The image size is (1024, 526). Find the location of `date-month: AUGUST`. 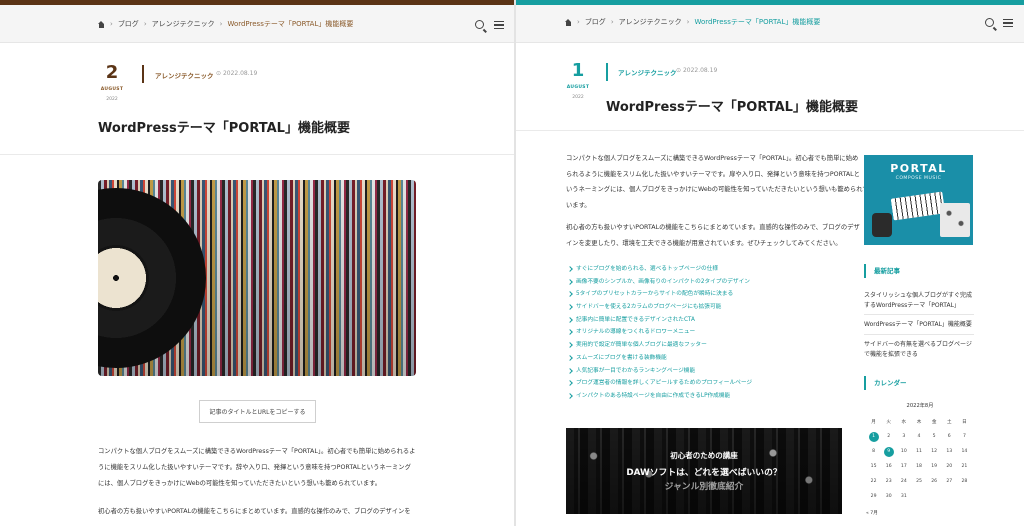

date-month: AUGUST is located at coordinates (112, 89).